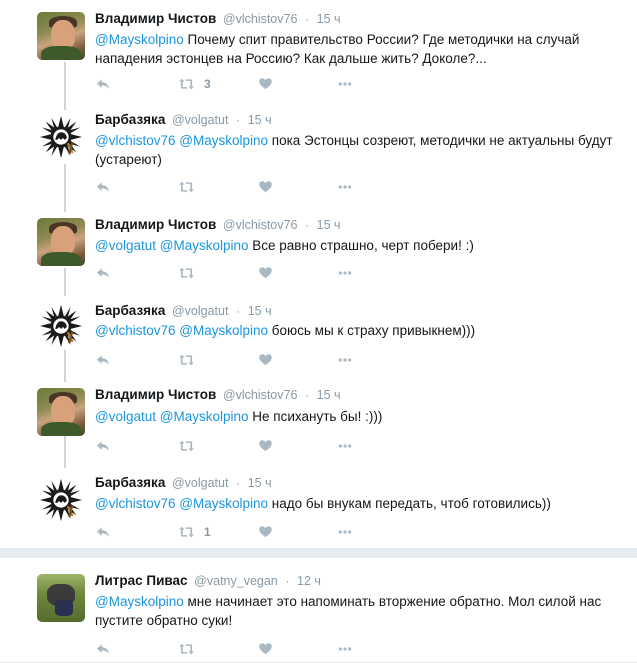 This screenshot has height=663, width=637. What do you see at coordinates (225, 533) in the screenshot?
I see `tweet-actions: 1` at bounding box center [225, 533].